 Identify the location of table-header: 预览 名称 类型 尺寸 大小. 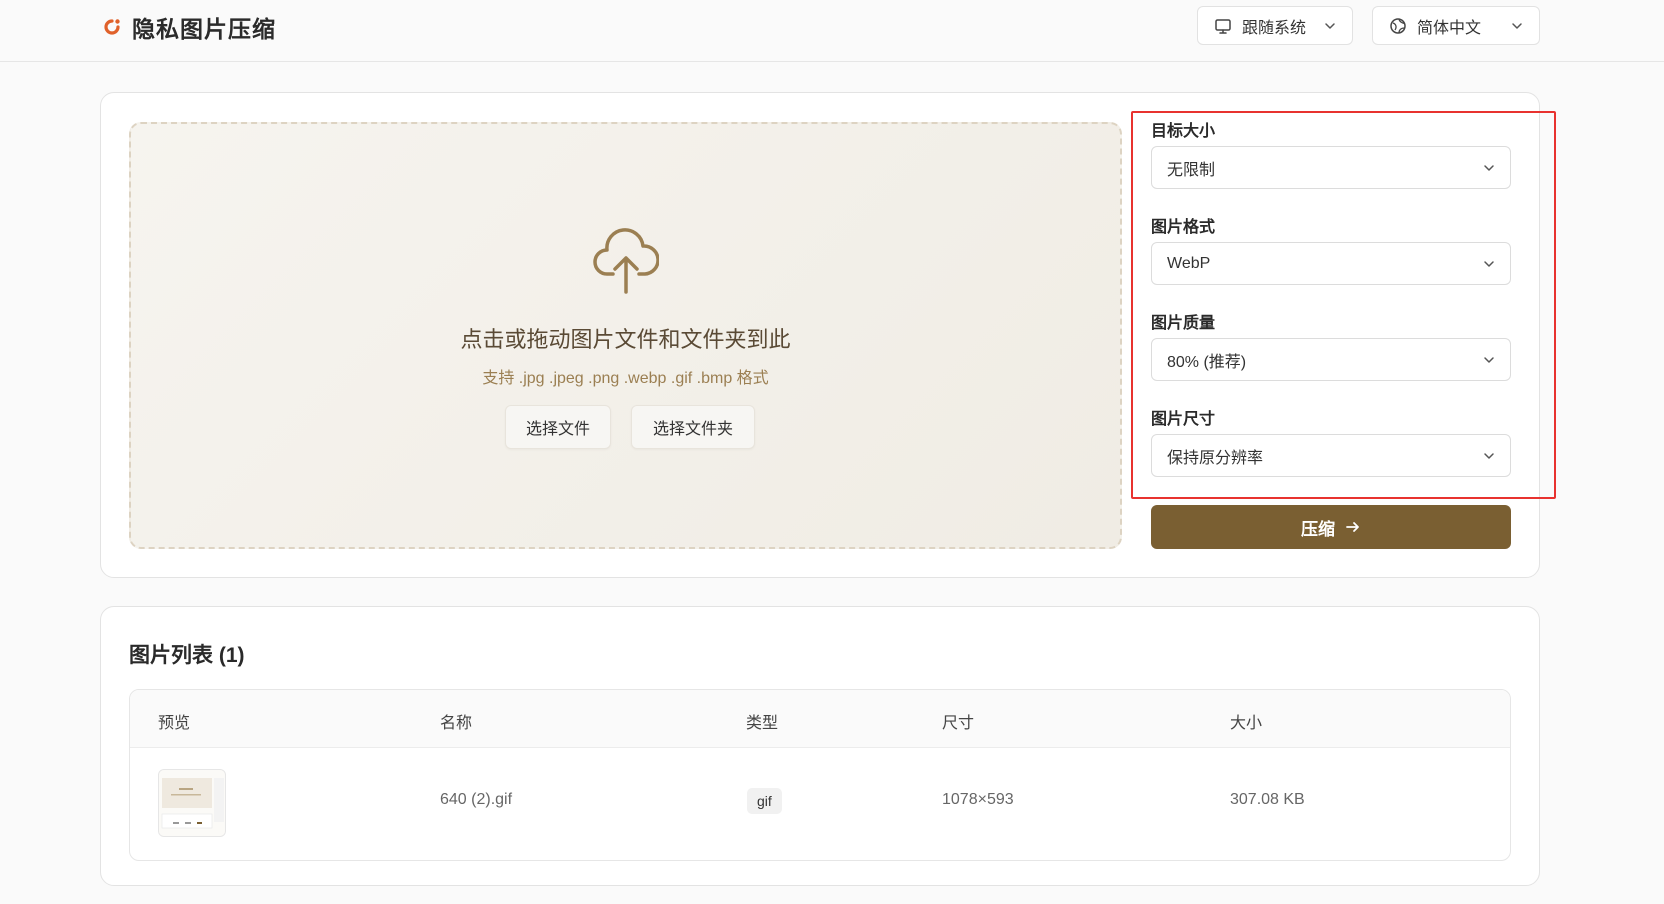
(820, 719).